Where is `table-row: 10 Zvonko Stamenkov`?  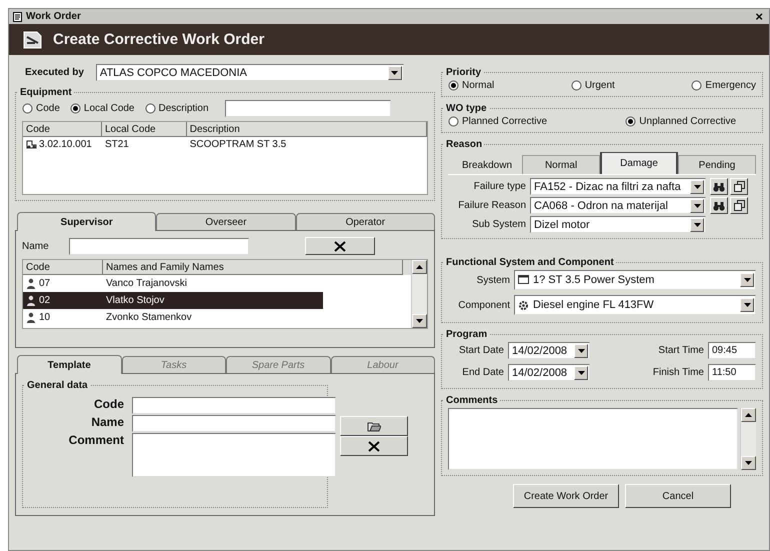 table-row: 10 Zvonko Stamenkov is located at coordinates (173, 317).